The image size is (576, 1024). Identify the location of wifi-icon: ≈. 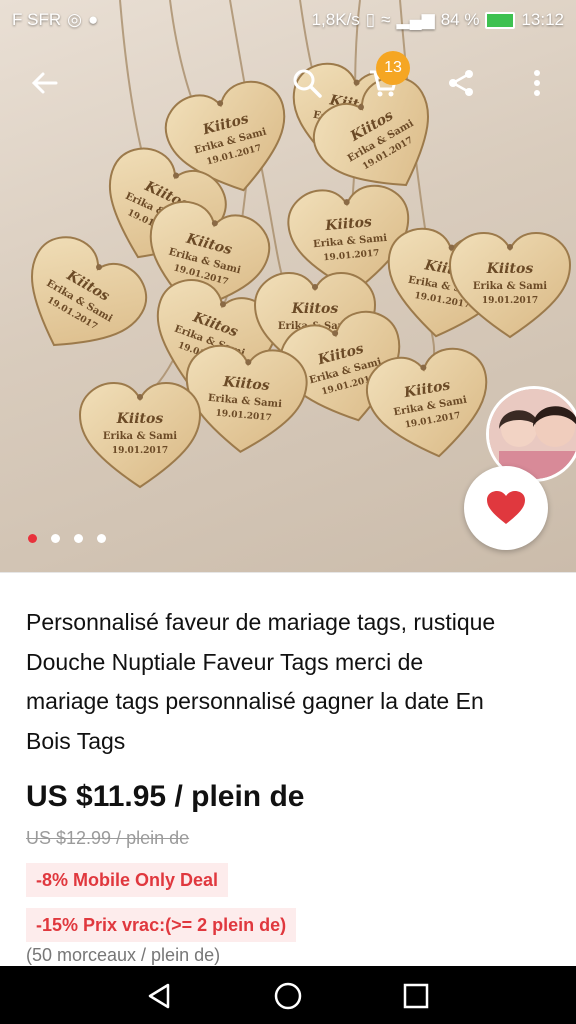
(386, 19).